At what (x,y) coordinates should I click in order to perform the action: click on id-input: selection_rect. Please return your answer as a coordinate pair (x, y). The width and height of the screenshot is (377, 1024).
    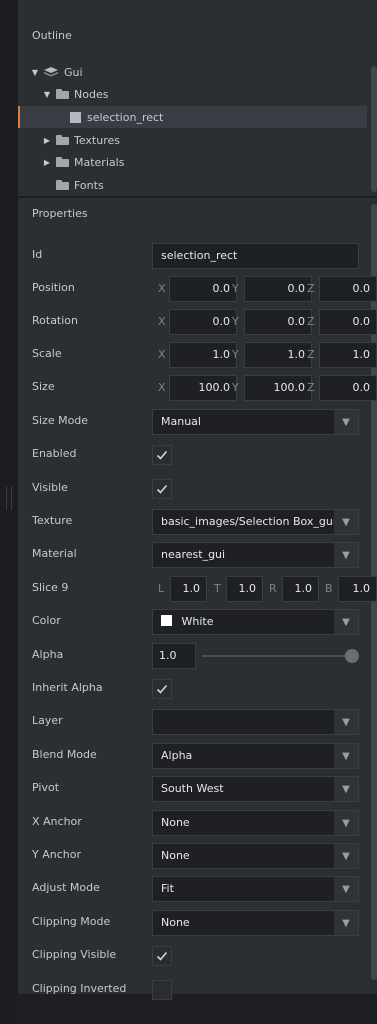
    Looking at the image, I should click on (255, 256).